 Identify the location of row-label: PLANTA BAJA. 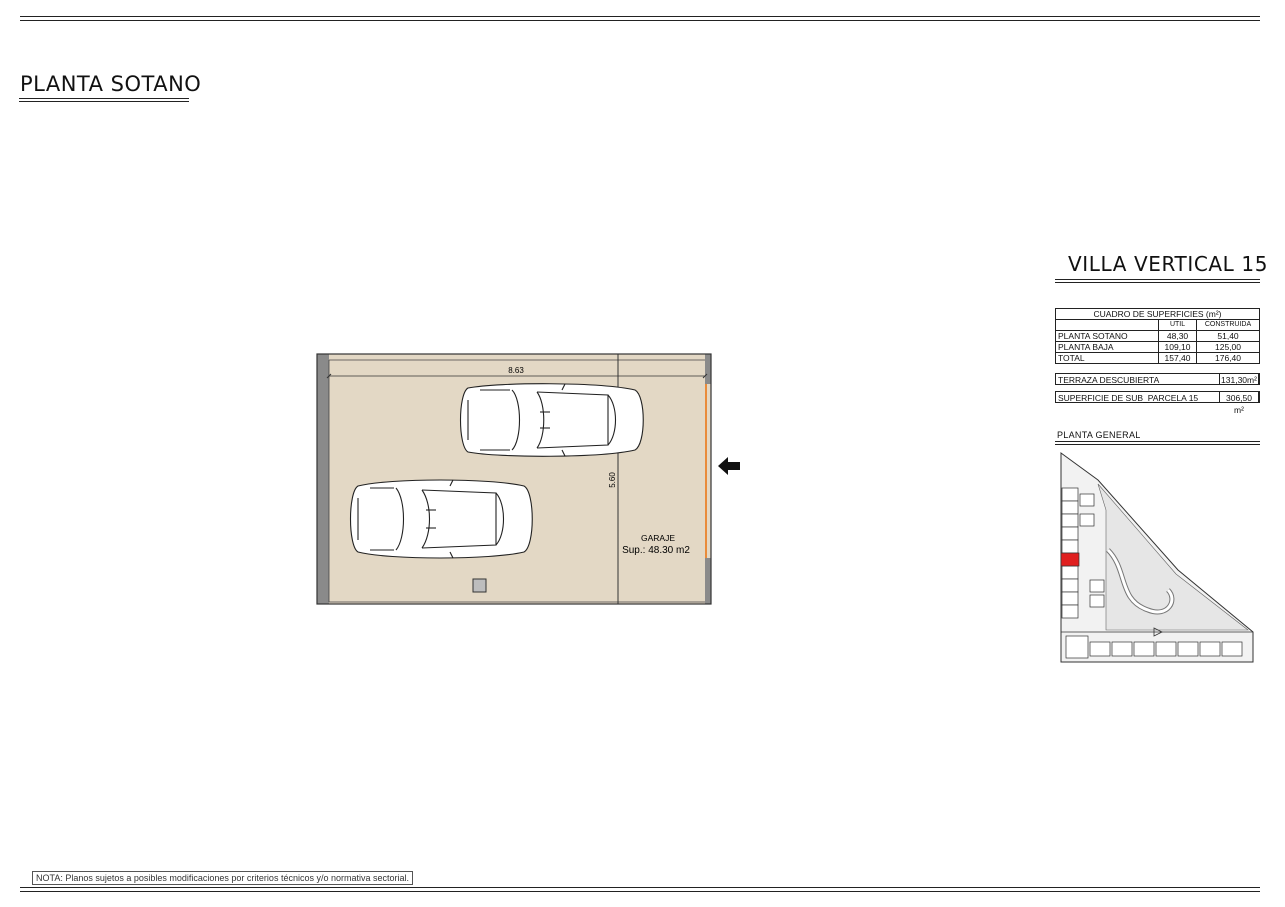
(1107, 347).